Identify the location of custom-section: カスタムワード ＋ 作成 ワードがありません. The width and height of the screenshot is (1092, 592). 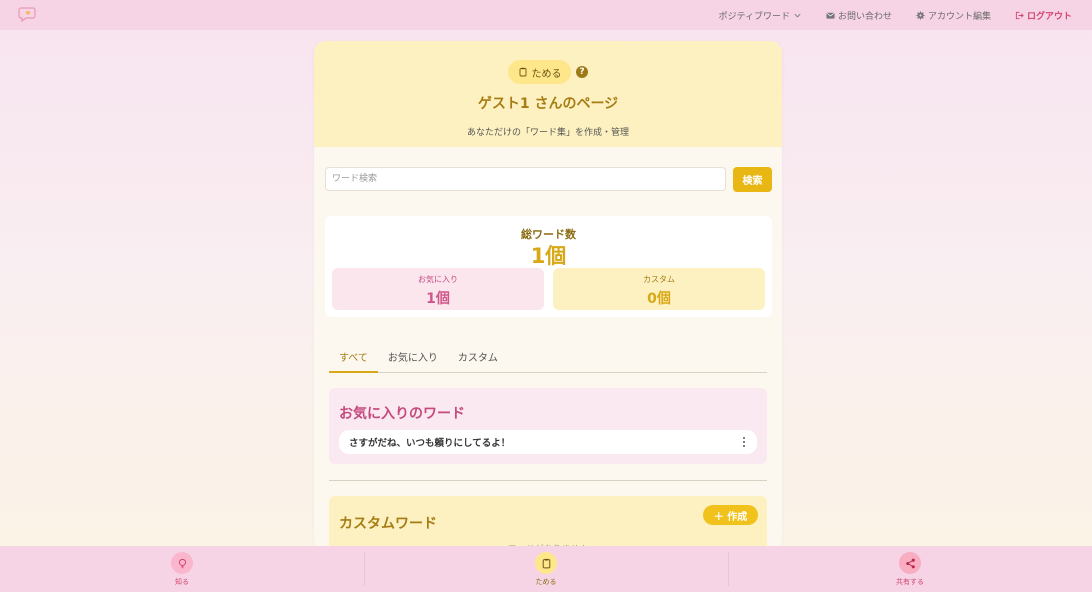
(548, 523).